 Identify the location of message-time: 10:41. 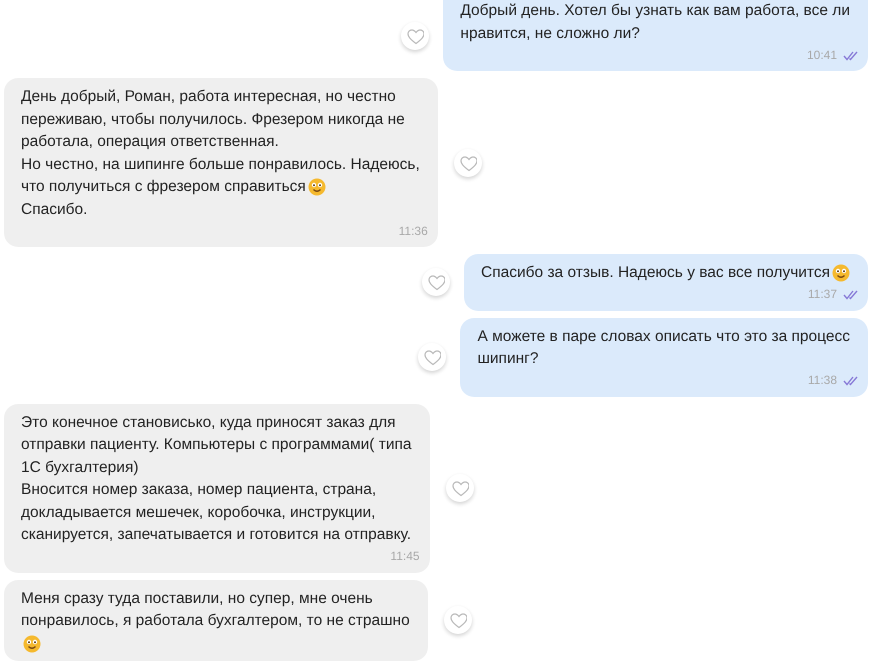
(821, 55).